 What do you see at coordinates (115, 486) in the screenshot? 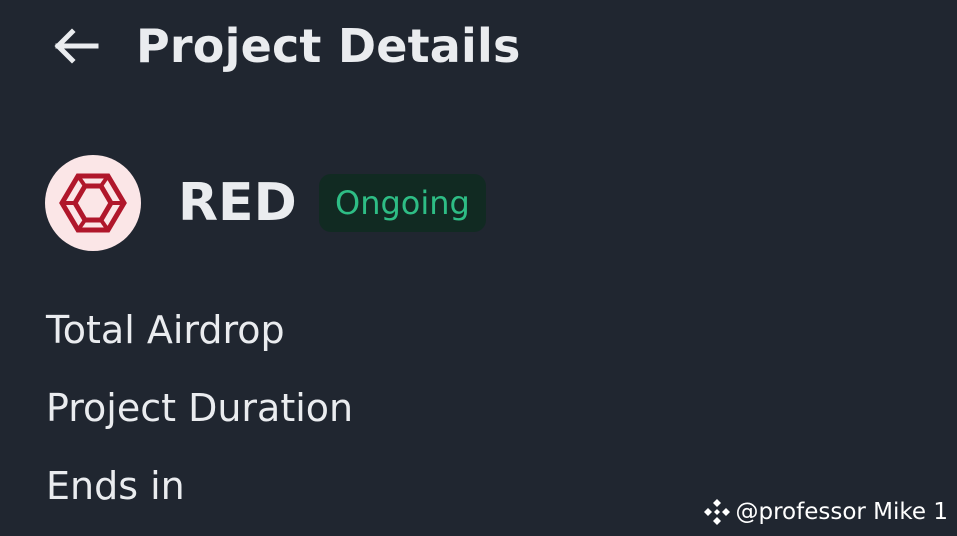
I see `ends-in-label: Ends in` at bounding box center [115, 486].